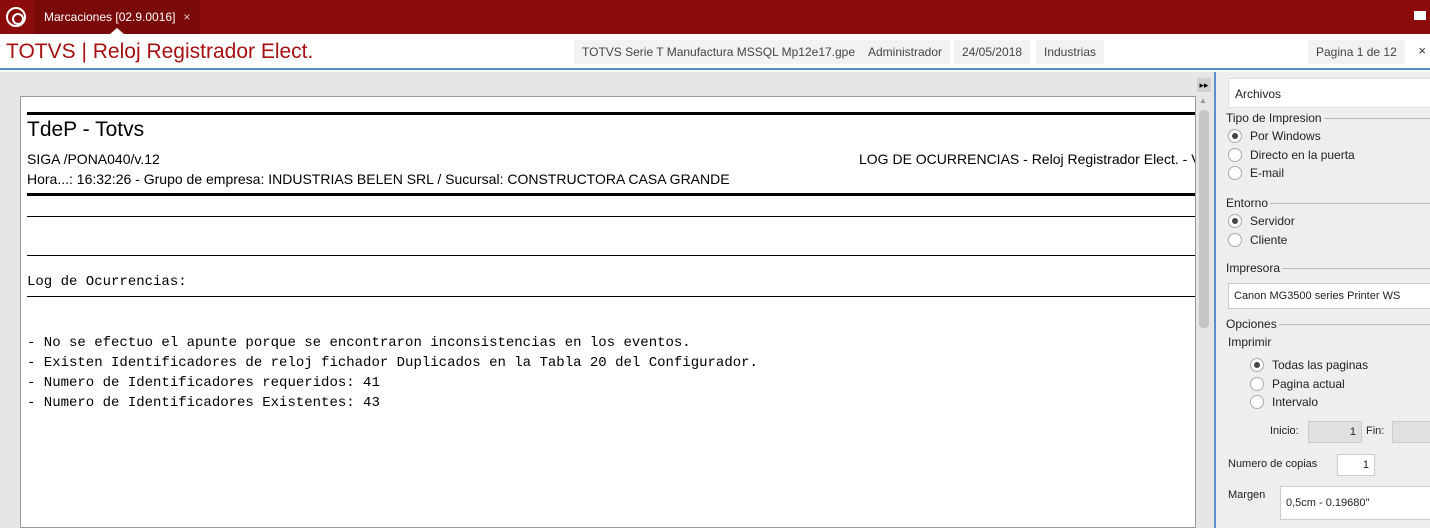 This screenshot has height=528, width=1430. What do you see at coordinates (1235, 155) in the screenshot?
I see `radio-directo` at bounding box center [1235, 155].